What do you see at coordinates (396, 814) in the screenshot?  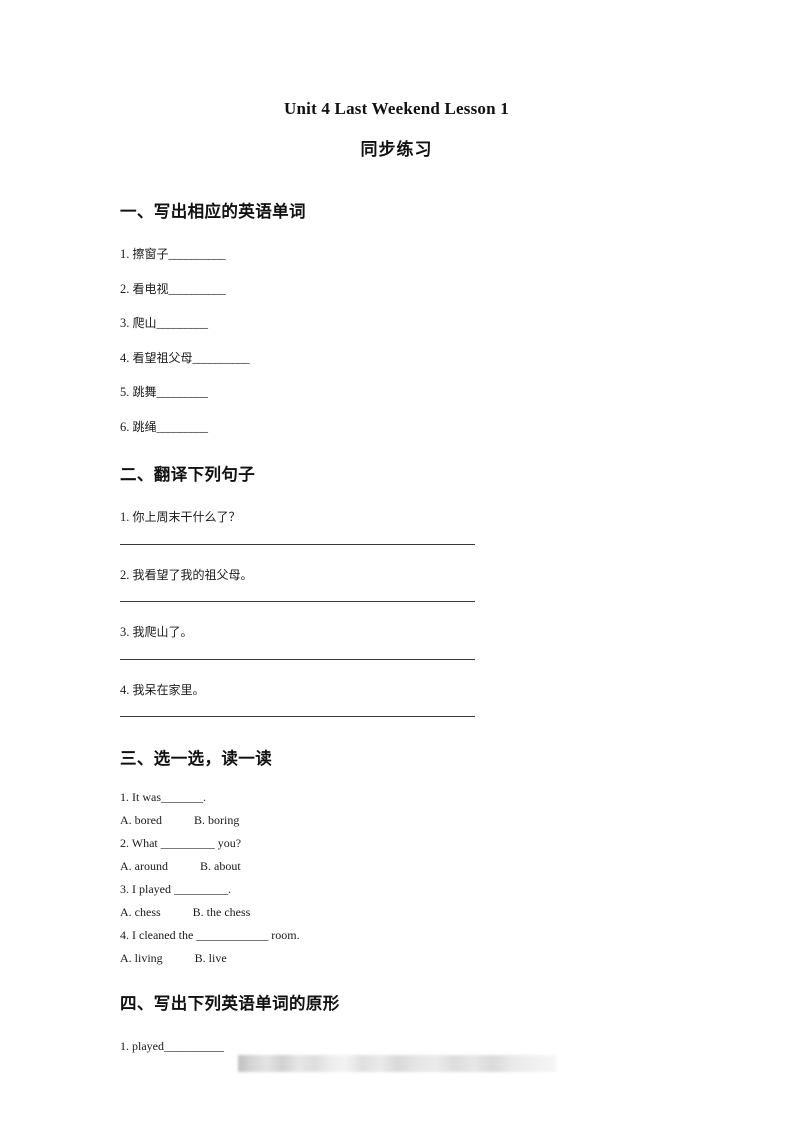 I see `option-row: A. bored B. boring` at bounding box center [396, 814].